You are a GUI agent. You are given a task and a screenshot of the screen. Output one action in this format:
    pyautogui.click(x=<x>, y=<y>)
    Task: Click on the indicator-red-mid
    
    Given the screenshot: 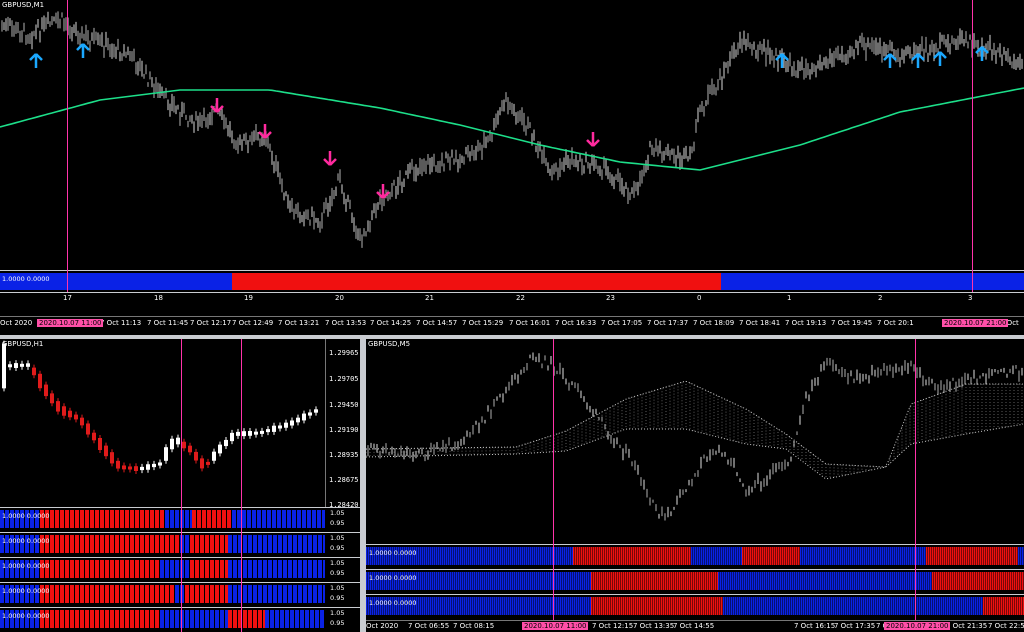 What is the action you would take?
    pyautogui.click(x=476, y=281)
    